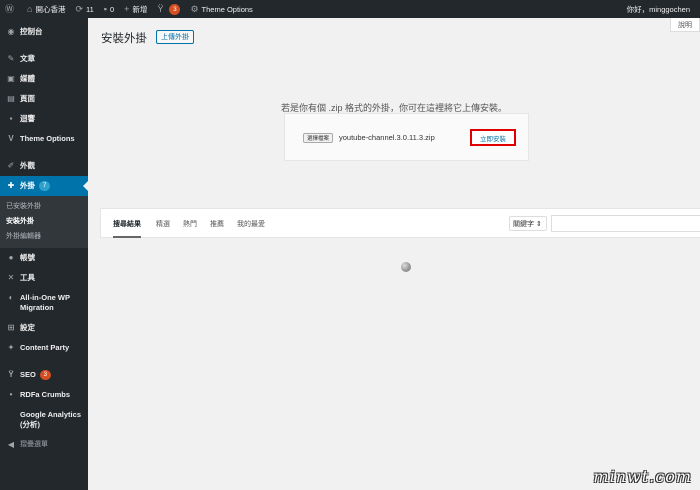 The width and height of the screenshot is (700, 490). I want to click on updates-count: 11, so click(90, 9).